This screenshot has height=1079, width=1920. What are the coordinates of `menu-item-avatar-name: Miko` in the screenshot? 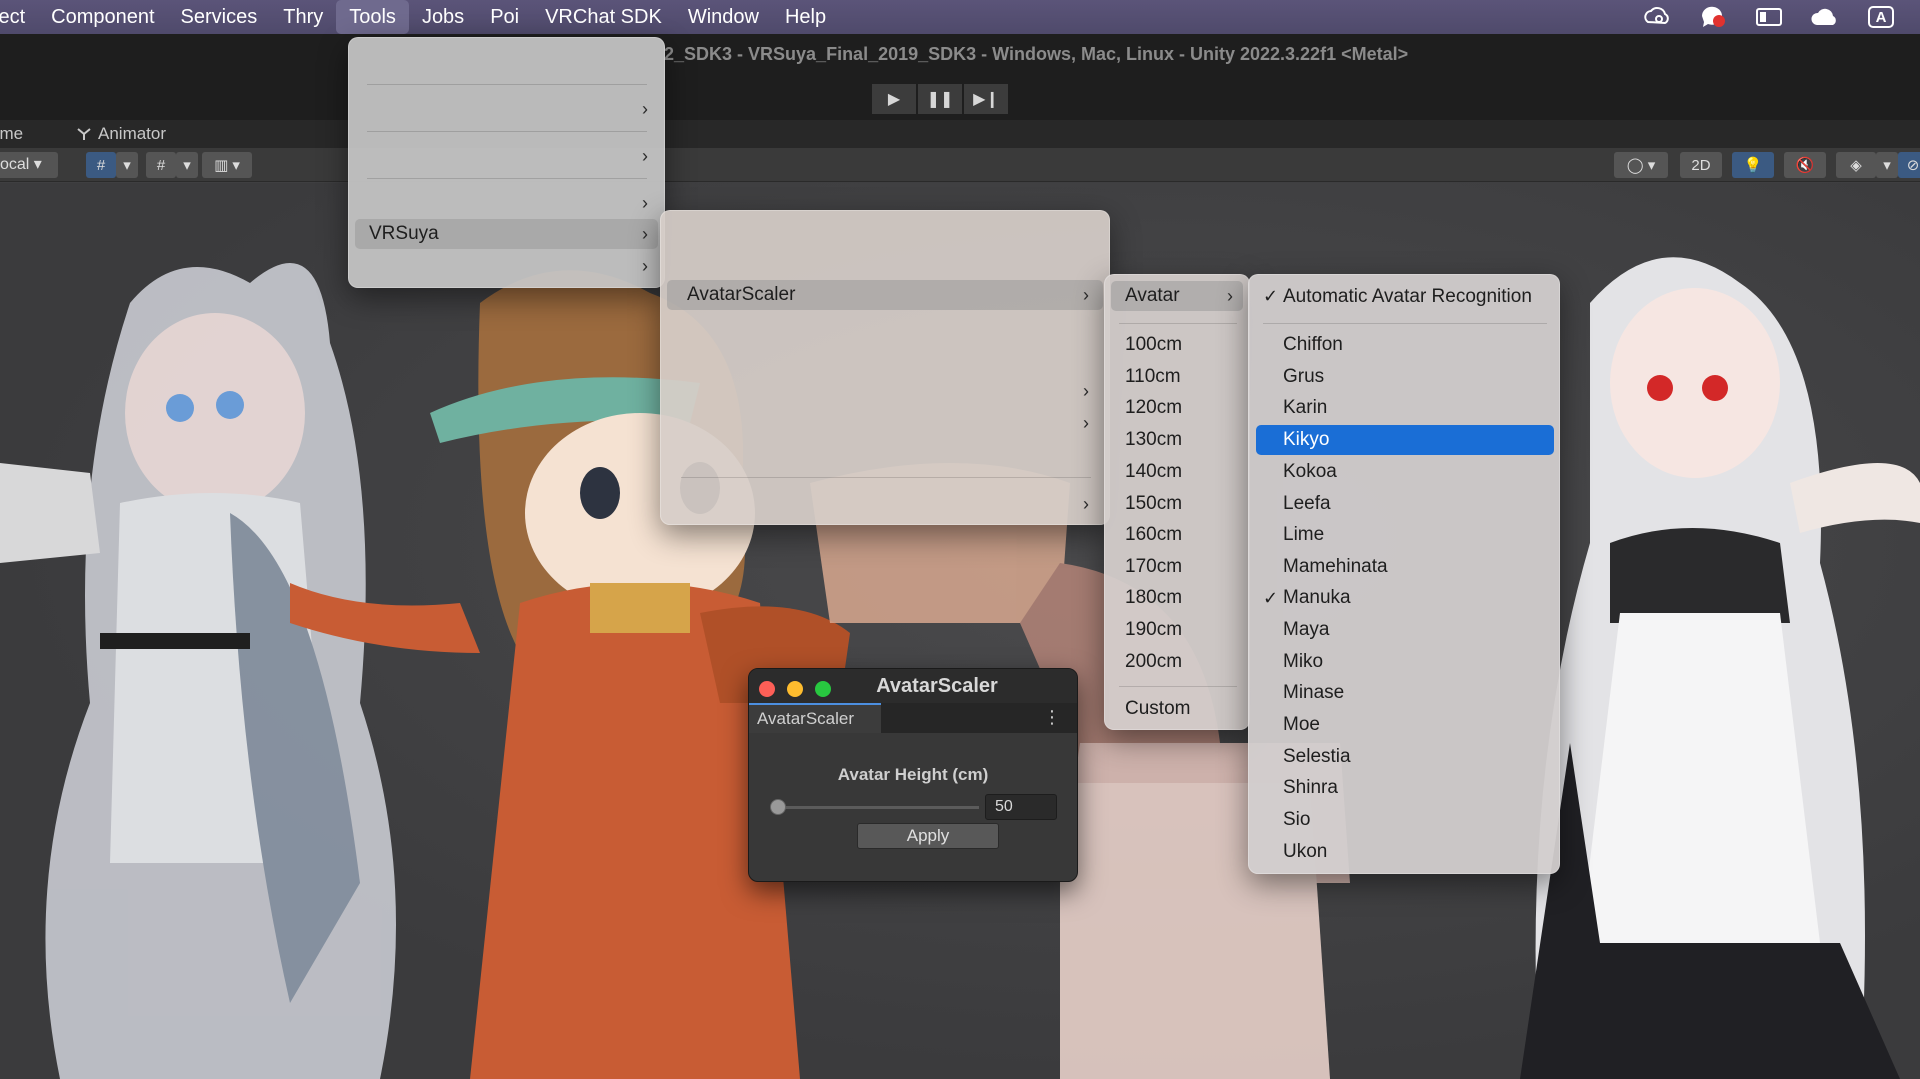 It's located at (1303, 662).